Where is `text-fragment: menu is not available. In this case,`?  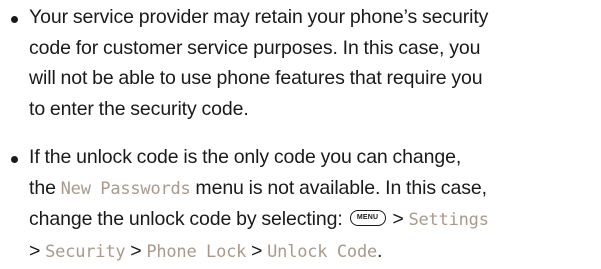
text-fragment: menu is not available. In this case, is located at coordinates (338, 187).